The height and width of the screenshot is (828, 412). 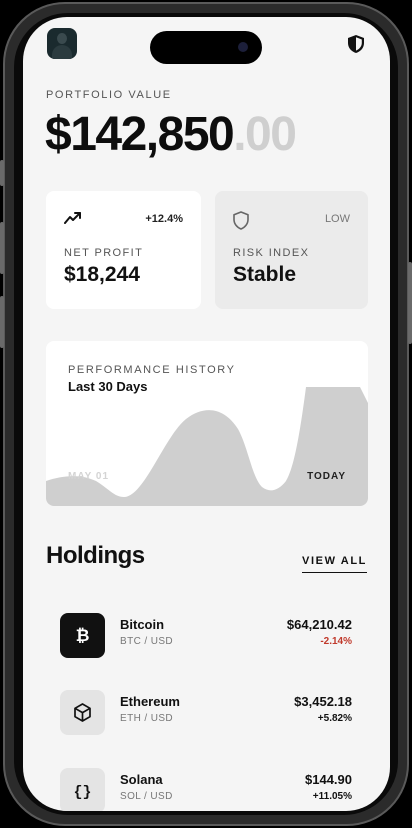 I want to click on camera-icon, so click(x=243, y=47).